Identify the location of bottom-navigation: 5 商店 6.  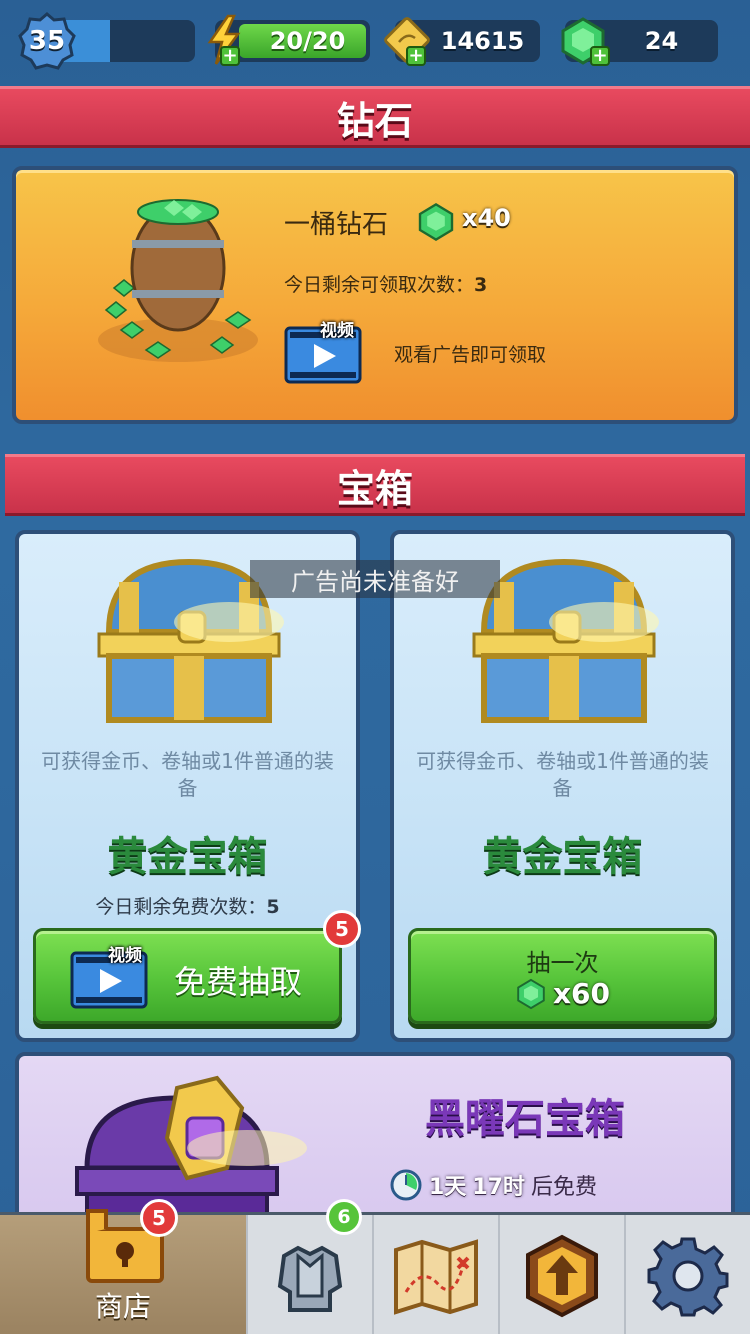
(375, 1266).